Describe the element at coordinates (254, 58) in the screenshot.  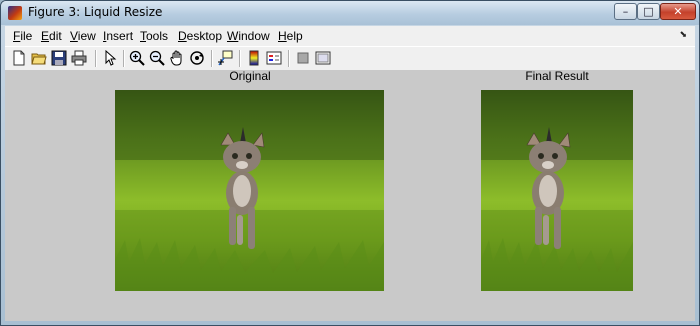
I see `colorbar-icon` at that location.